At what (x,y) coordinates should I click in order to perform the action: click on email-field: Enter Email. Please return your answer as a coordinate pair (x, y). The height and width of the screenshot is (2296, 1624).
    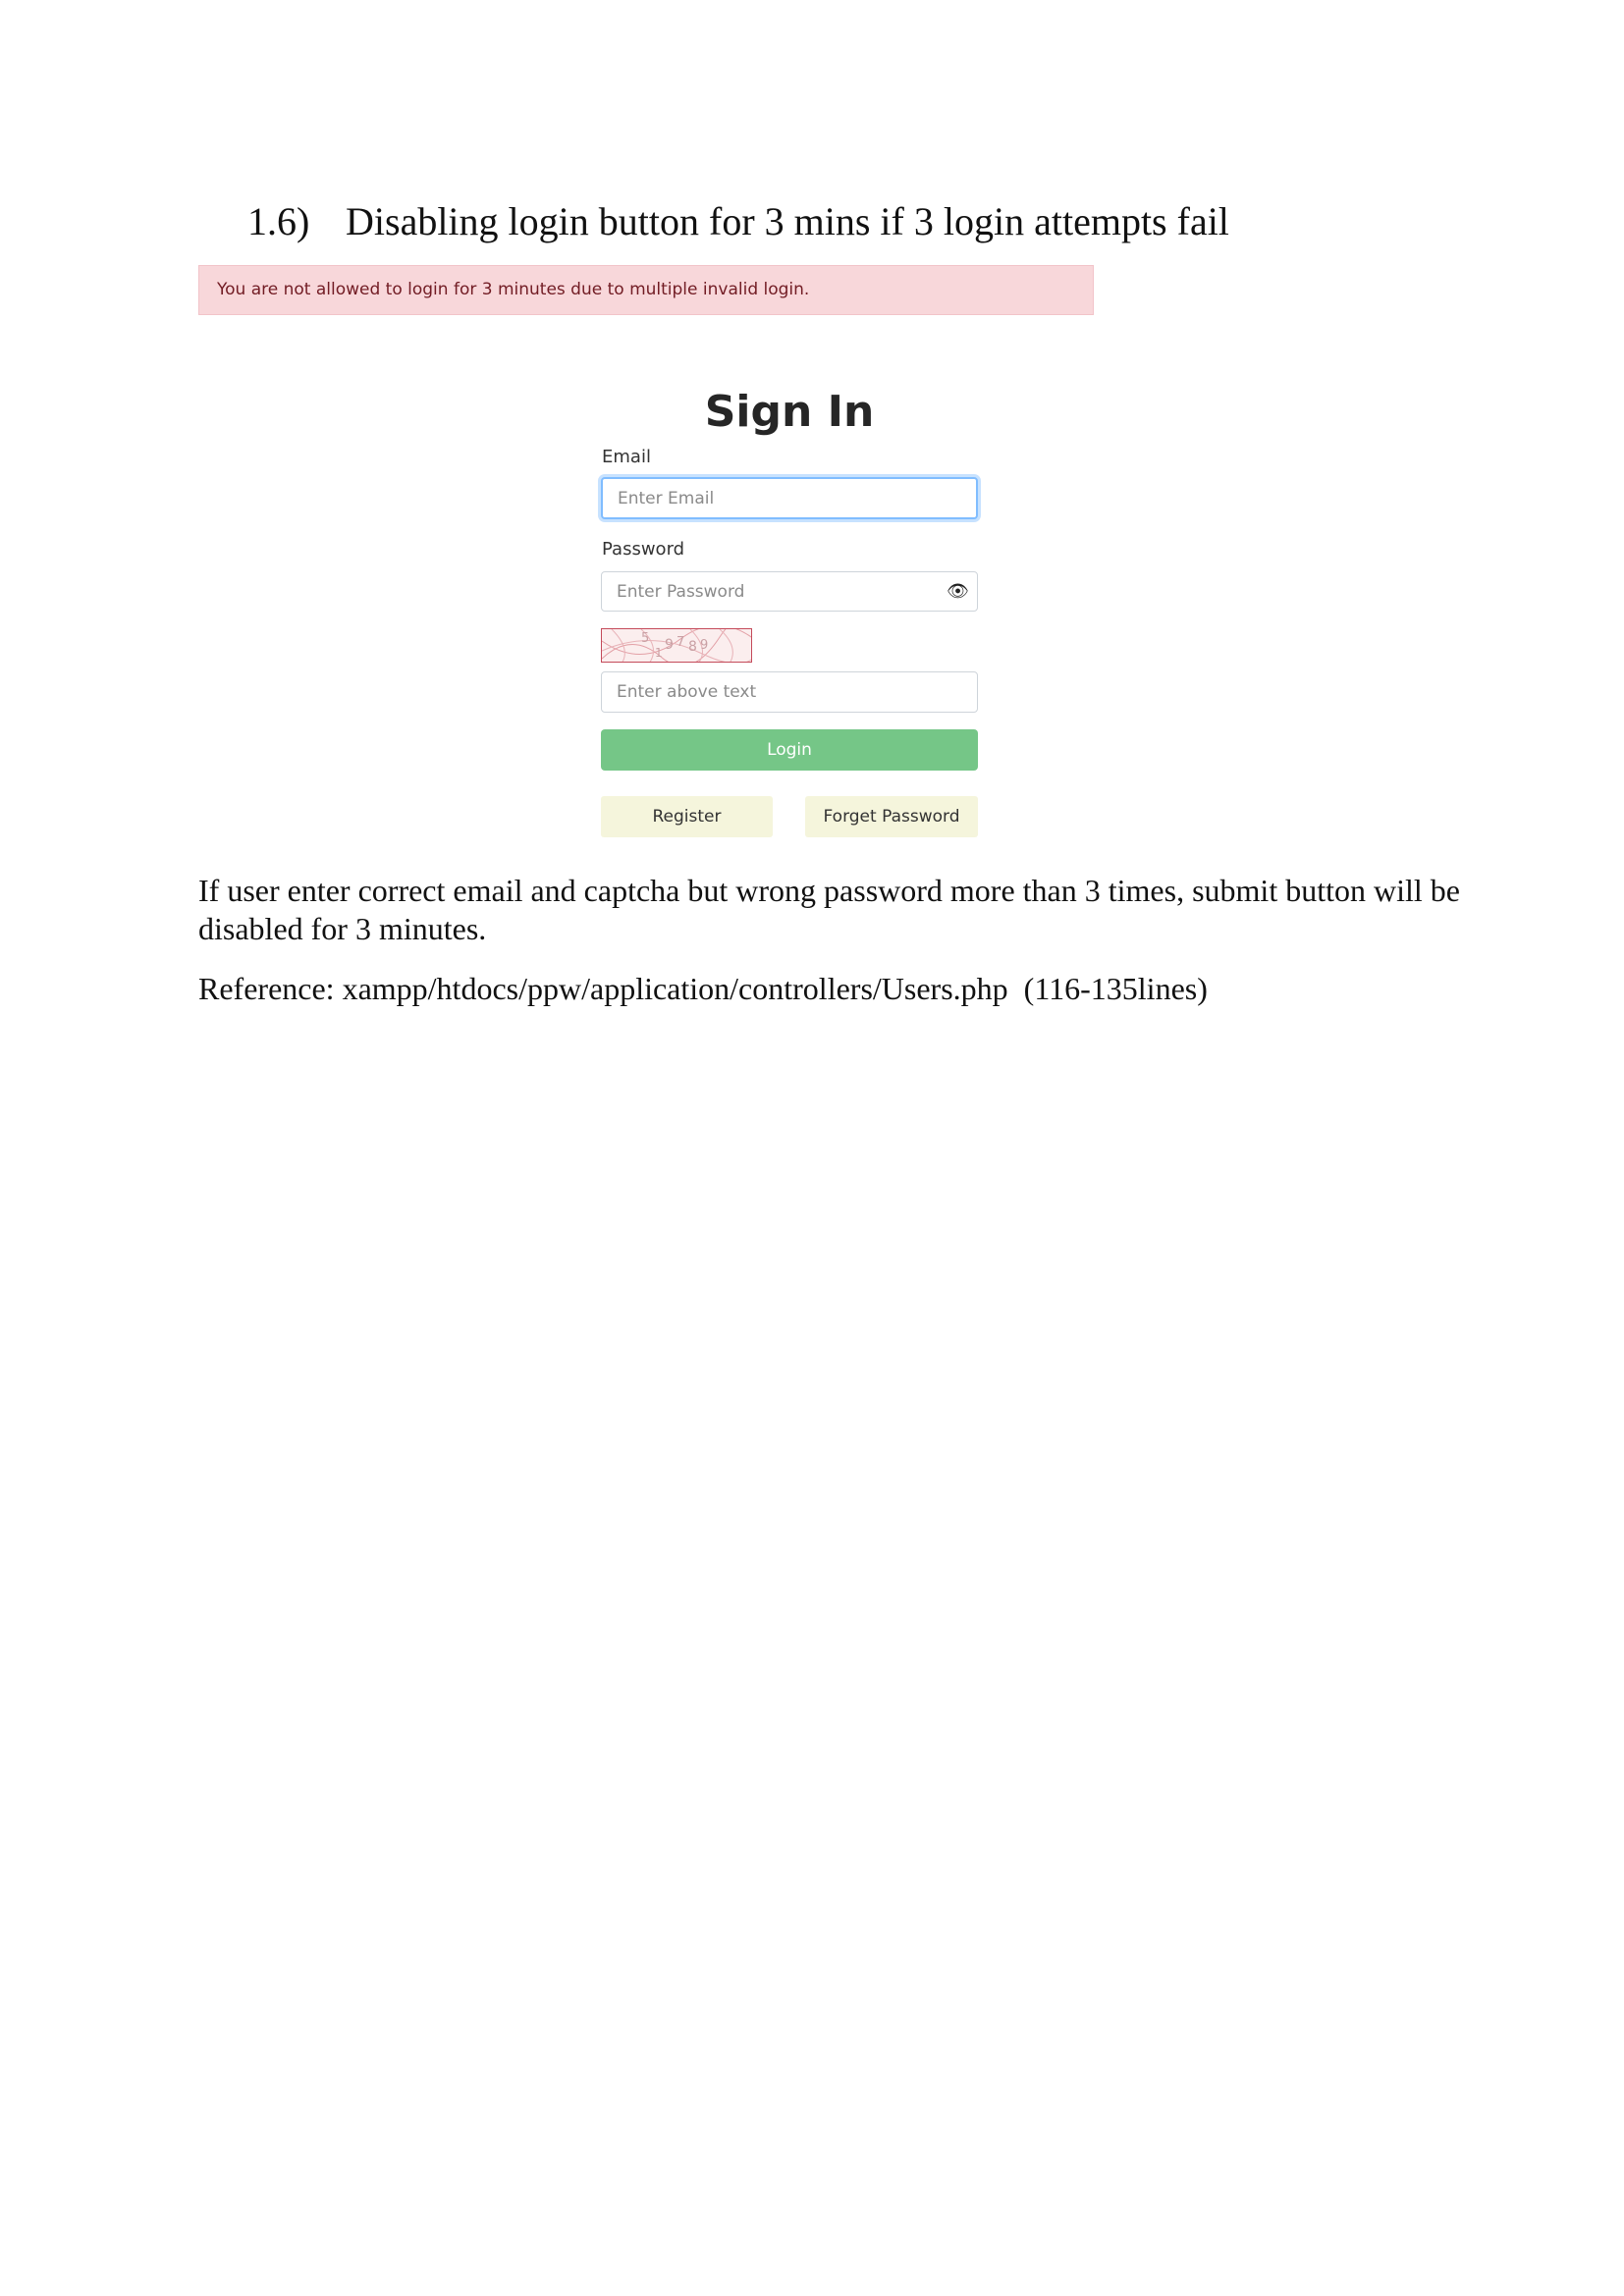
    Looking at the image, I should click on (789, 498).